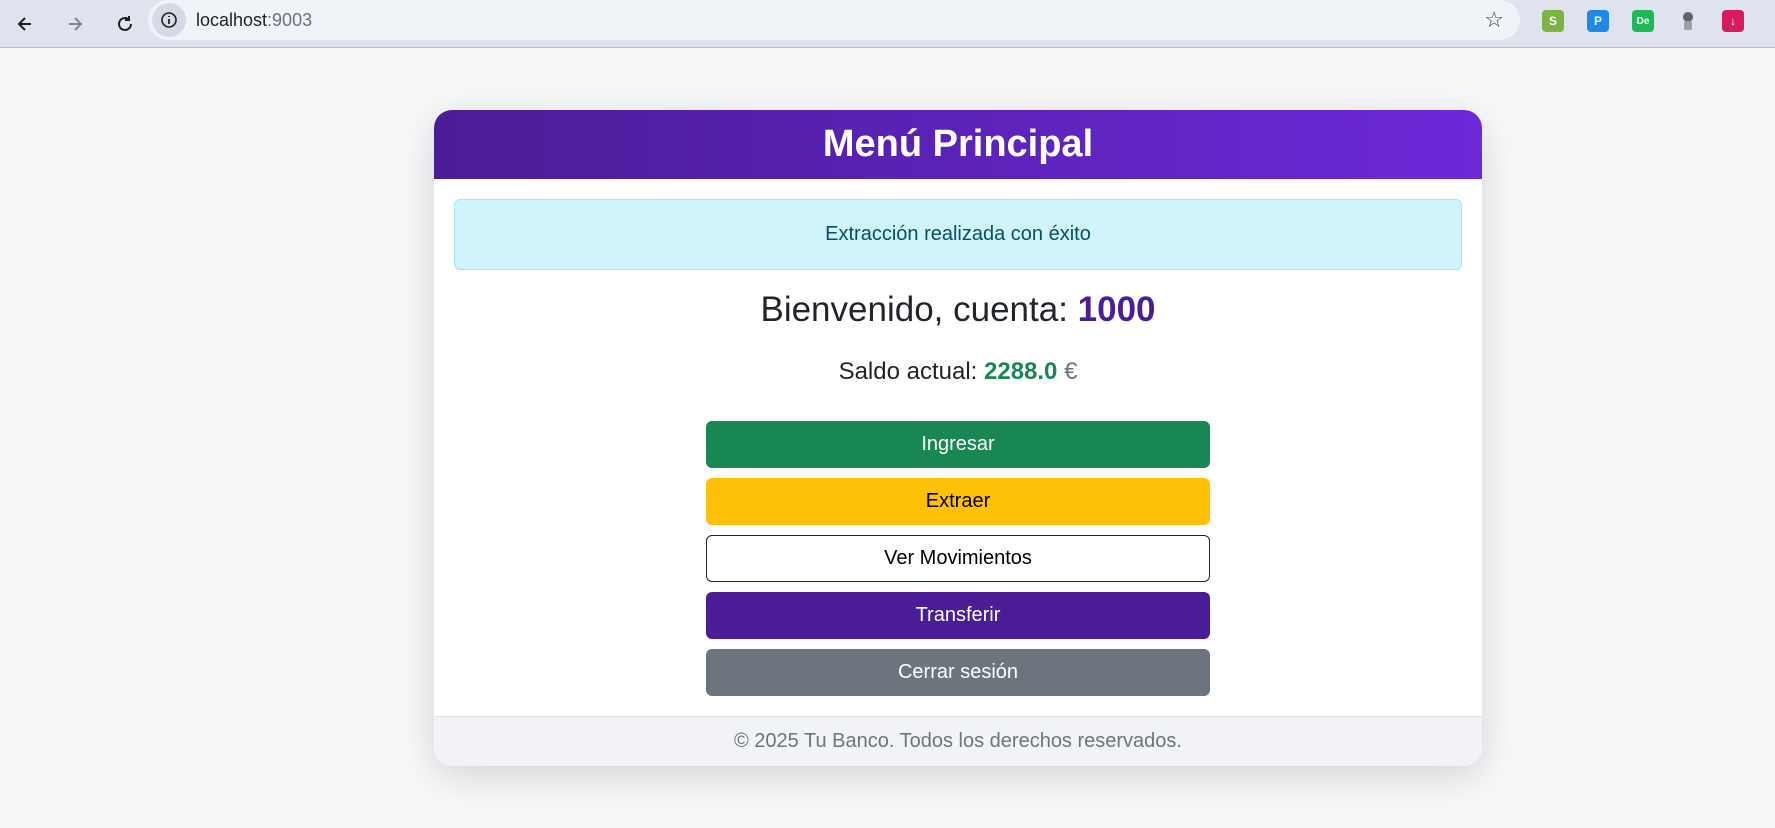  Describe the element at coordinates (958, 309) in the screenshot. I see `welcome-heading: Bienvenido, cuenta: 1000` at that location.